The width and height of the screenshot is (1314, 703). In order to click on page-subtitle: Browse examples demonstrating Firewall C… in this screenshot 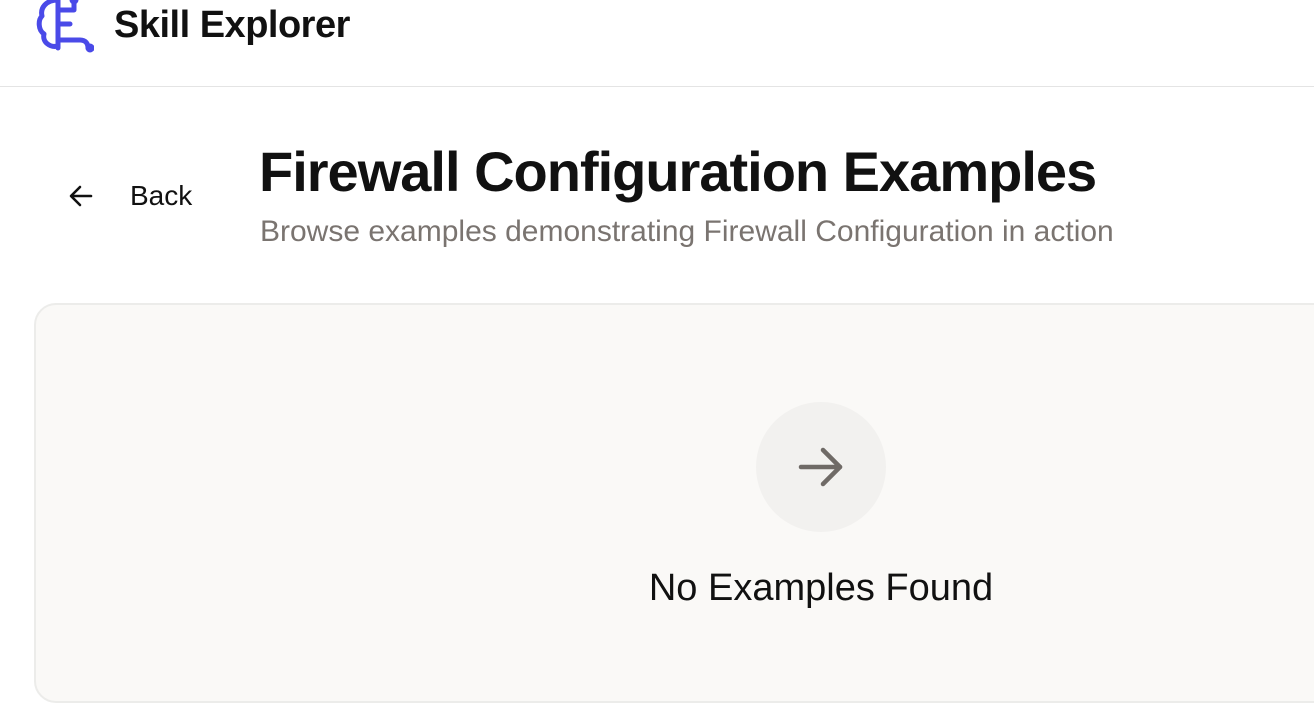, I will do `click(687, 231)`.